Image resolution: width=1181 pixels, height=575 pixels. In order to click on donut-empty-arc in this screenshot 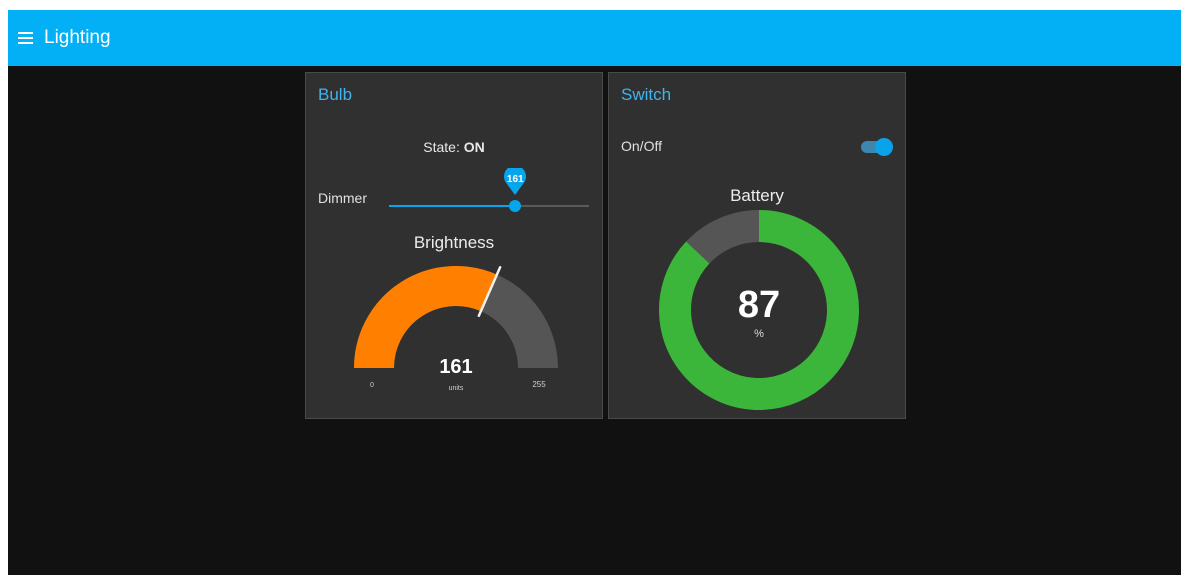, I will do `click(723, 237)`.